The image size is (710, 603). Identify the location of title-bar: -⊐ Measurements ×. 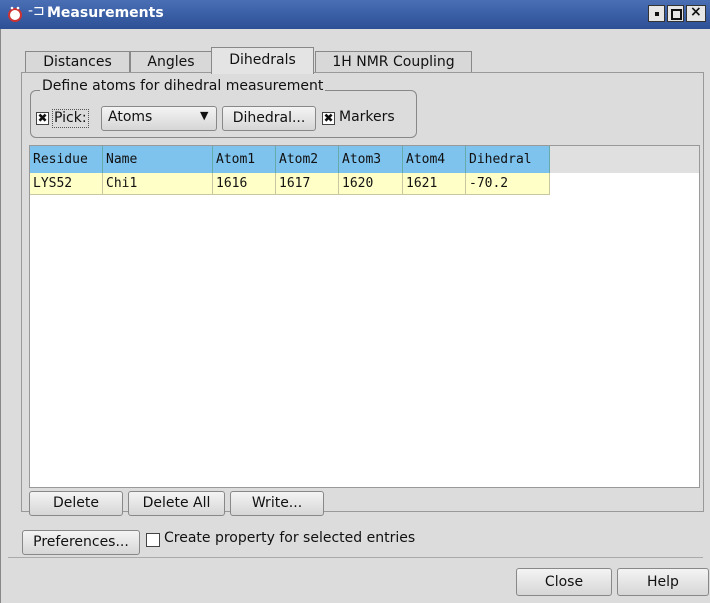
(355, 14).